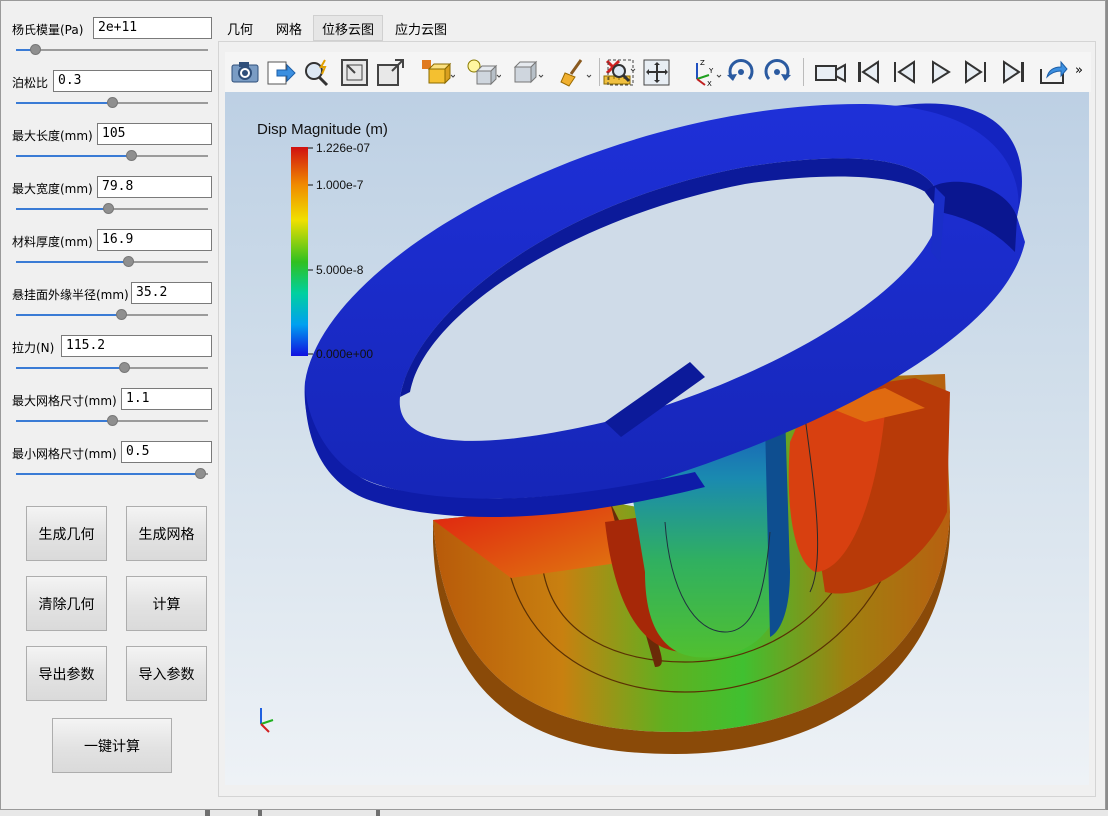 The image size is (1108, 816). I want to click on first-frame-icon, so click(868, 72).